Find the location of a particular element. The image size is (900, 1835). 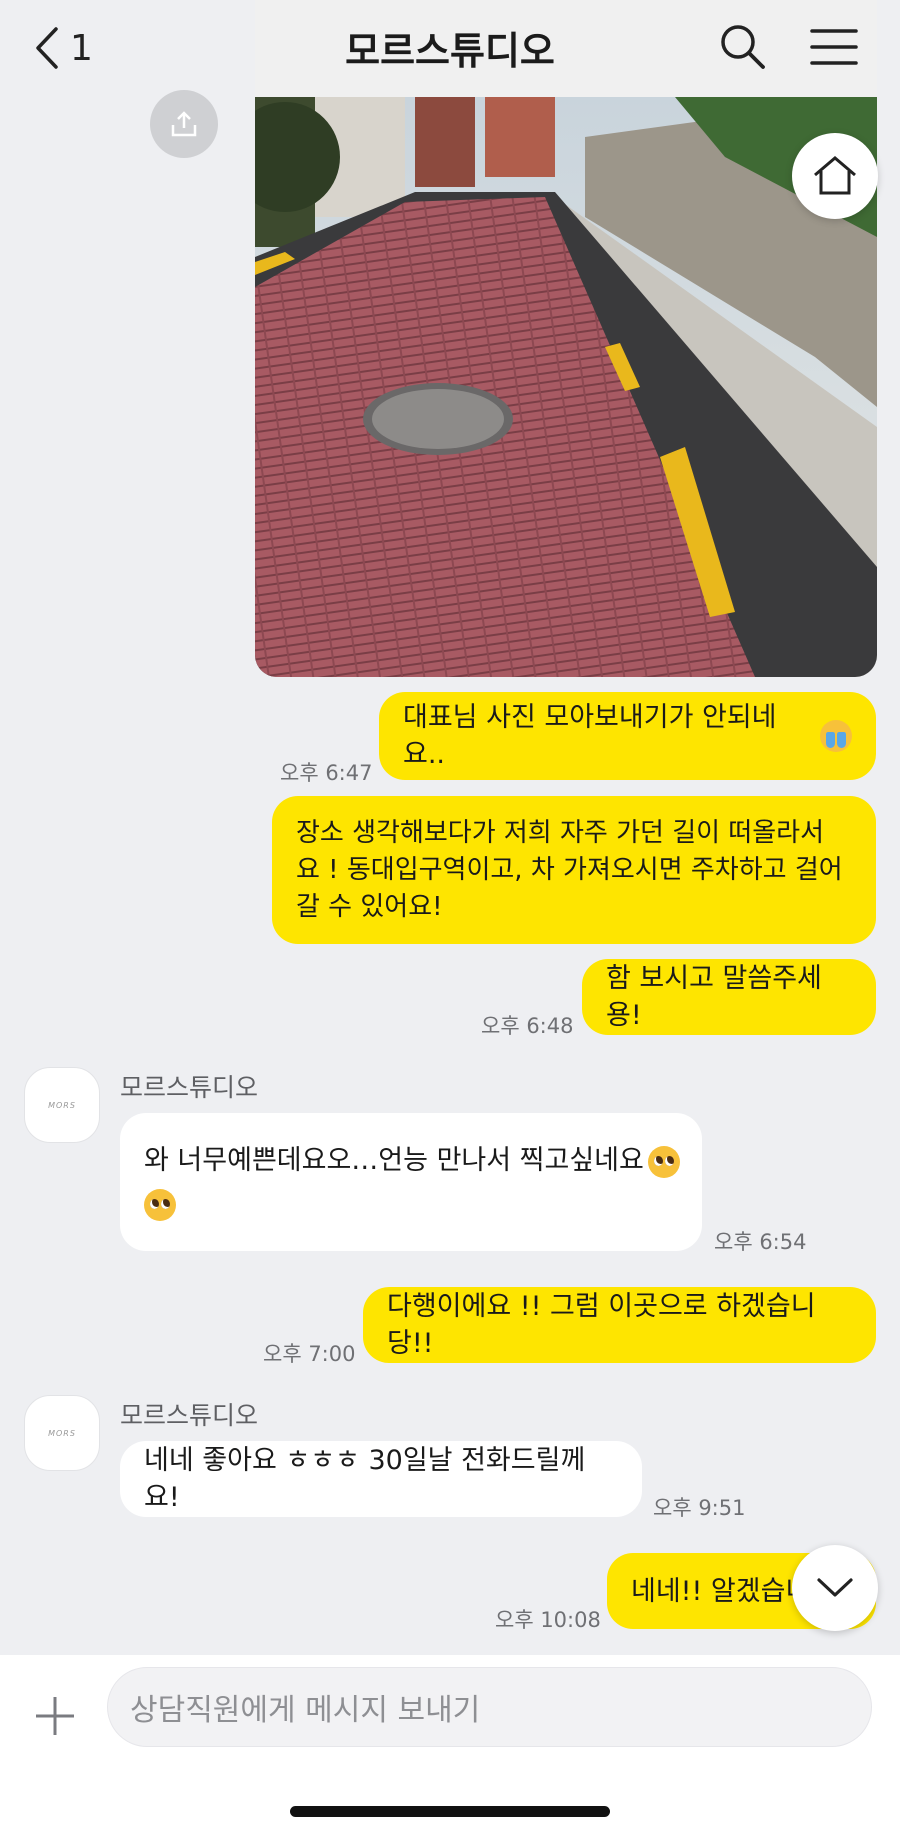

their-message-bubble: 네네 좋아요 ㅎㅎㅎ 30일날 전화드릴께요! is located at coordinates (381, 1479).